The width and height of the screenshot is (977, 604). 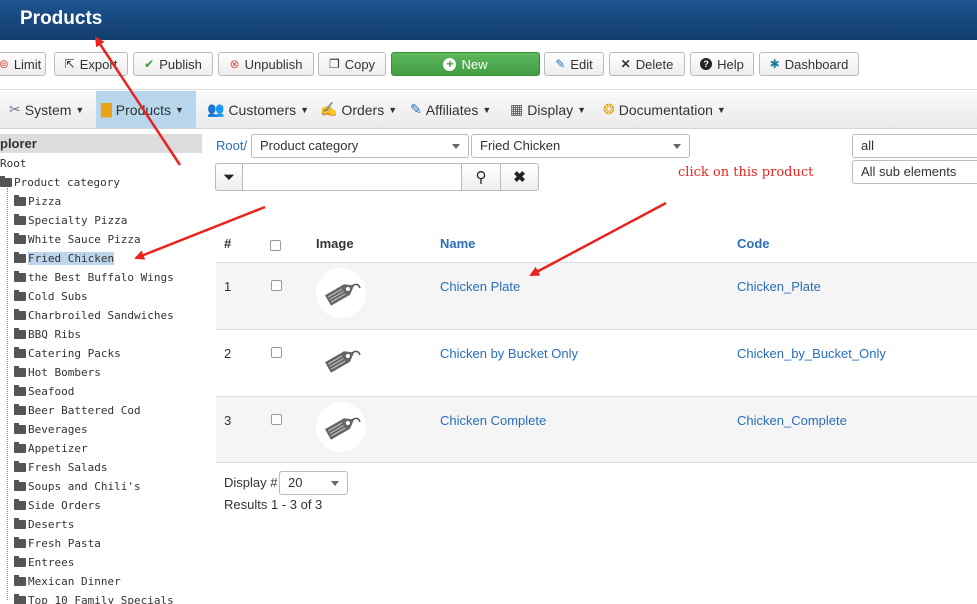 I want to click on tree-item: Entrees, so click(x=44, y=562).